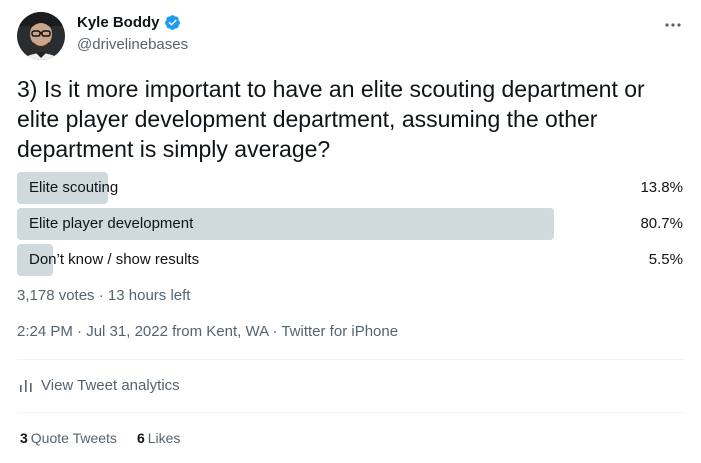 The image size is (701, 463). I want to click on bar-chart-icon, so click(26, 385).